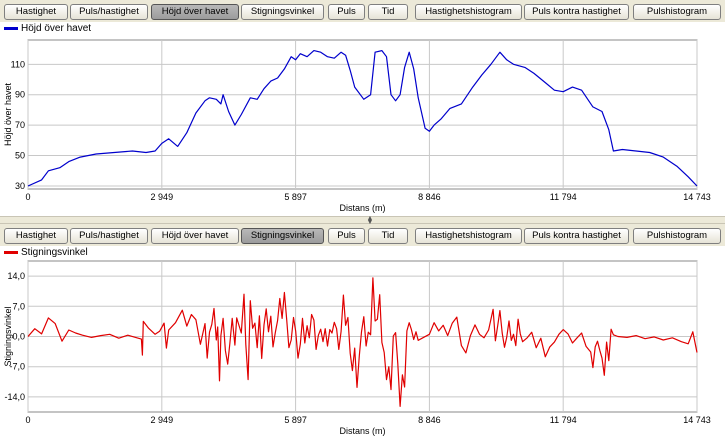  What do you see at coordinates (295, 420) in the screenshot?
I see `slope-x-tick-label: 5 897` at bounding box center [295, 420].